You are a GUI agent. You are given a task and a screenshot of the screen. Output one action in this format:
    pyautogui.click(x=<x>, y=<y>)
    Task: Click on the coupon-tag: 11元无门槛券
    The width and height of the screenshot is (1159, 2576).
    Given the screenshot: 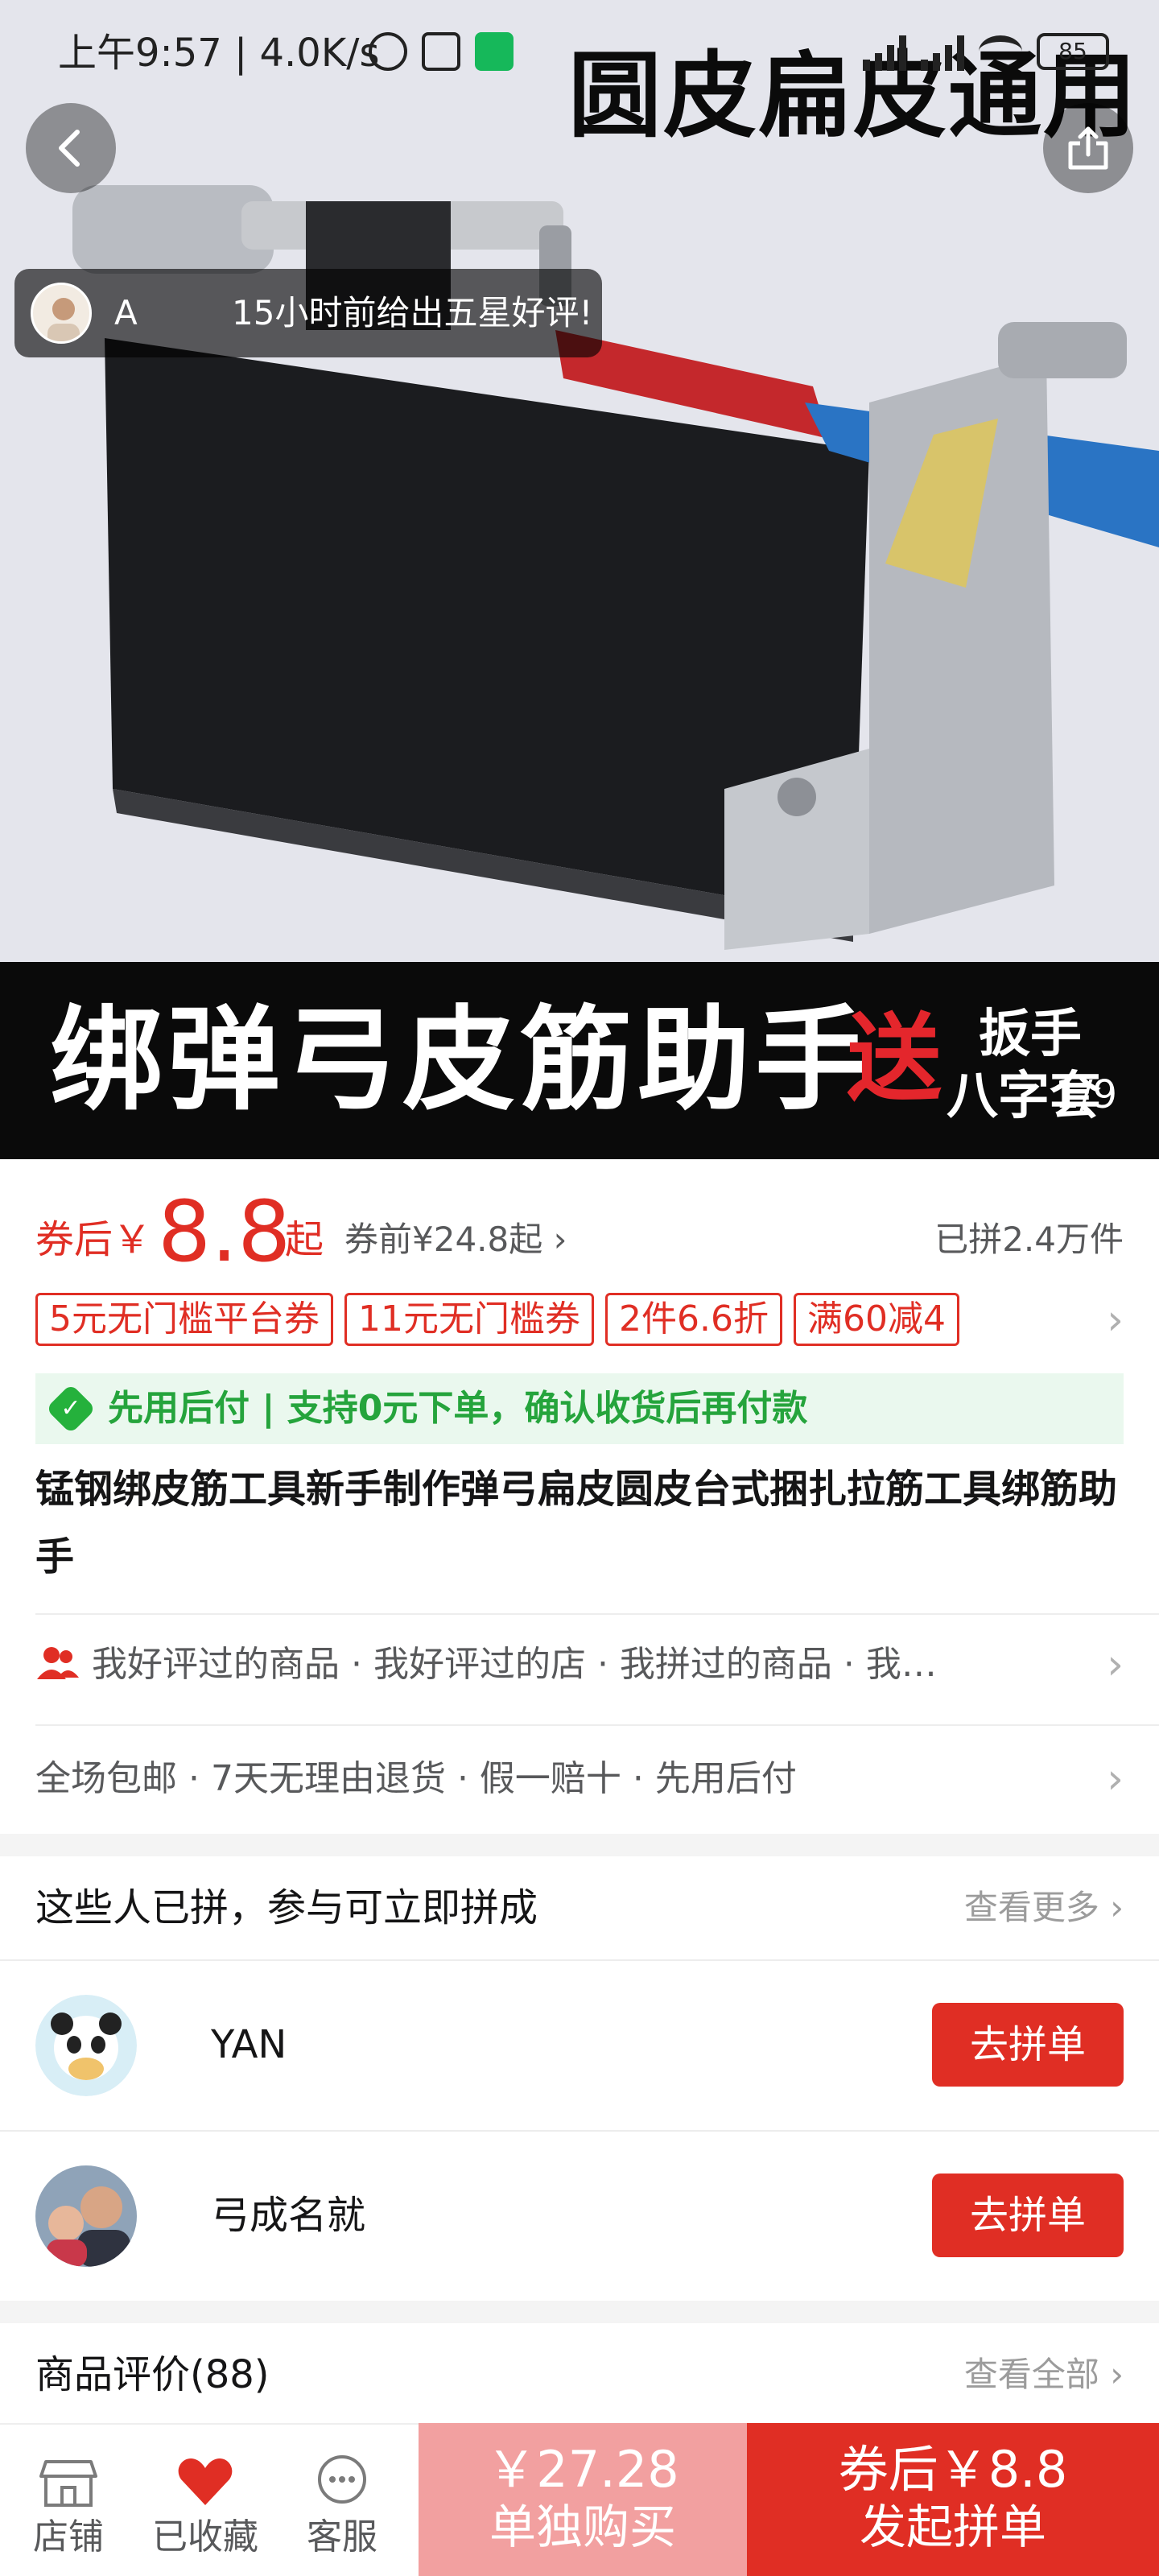 What is the action you would take?
    pyautogui.click(x=469, y=1319)
    